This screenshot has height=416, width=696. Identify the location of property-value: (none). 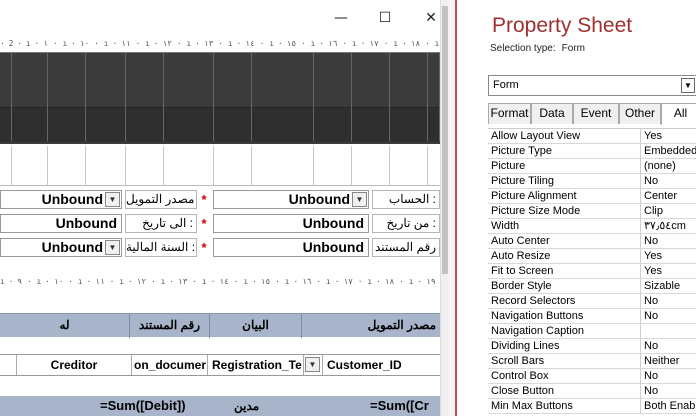
(670, 166).